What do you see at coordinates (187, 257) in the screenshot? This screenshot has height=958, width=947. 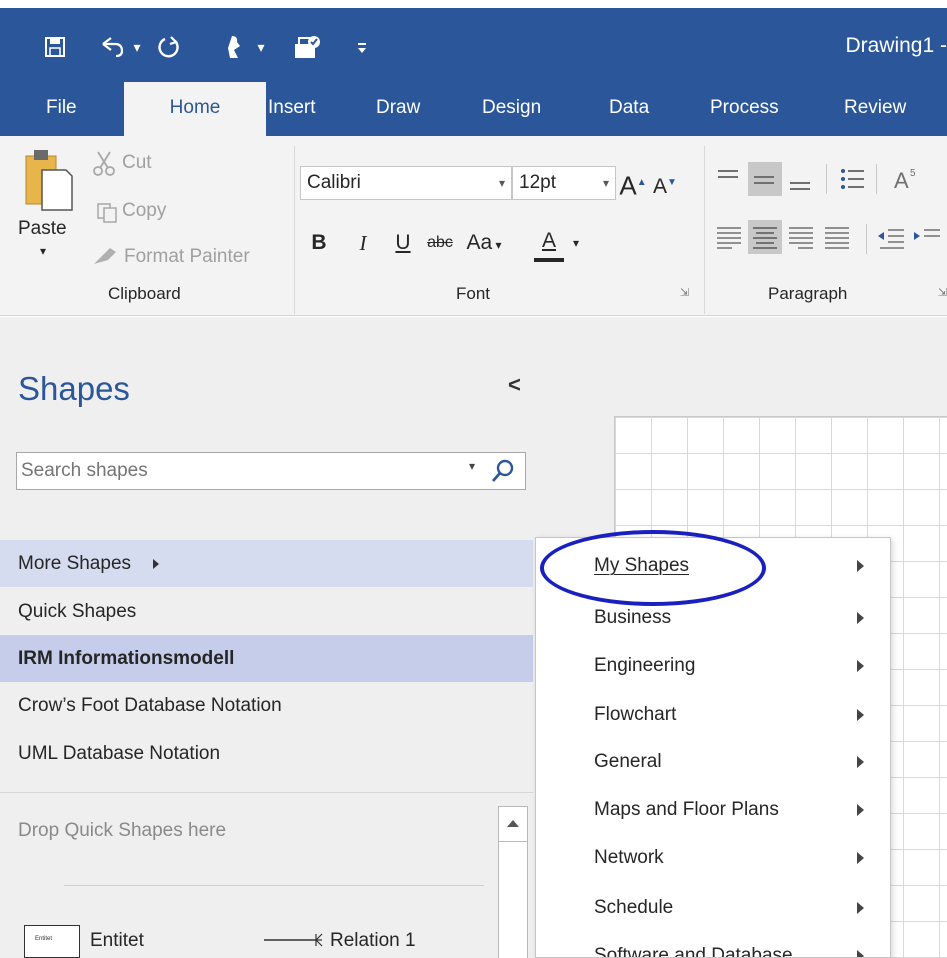 I see `format-painter-label: Format Painter` at bounding box center [187, 257].